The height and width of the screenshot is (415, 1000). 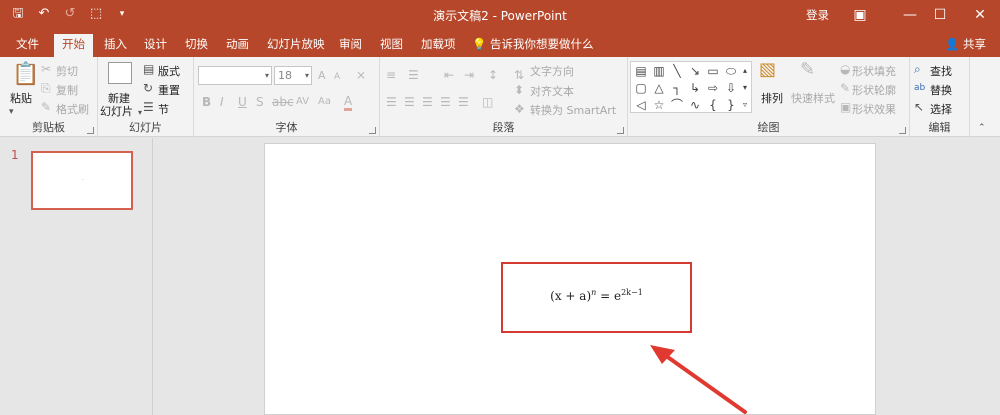 I want to click on justify-icon: ☰, so click(x=445, y=102).